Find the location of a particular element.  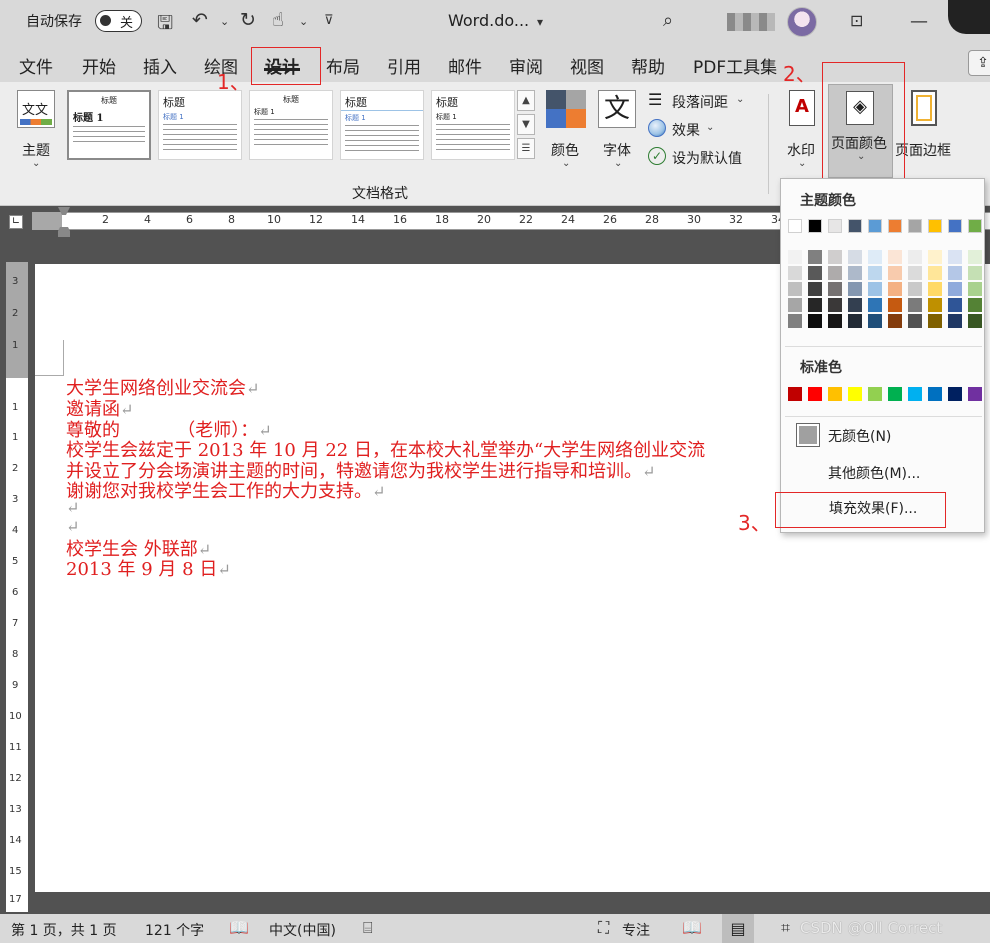

proofing-icon: 📖 is located at coordinates (239, 927).